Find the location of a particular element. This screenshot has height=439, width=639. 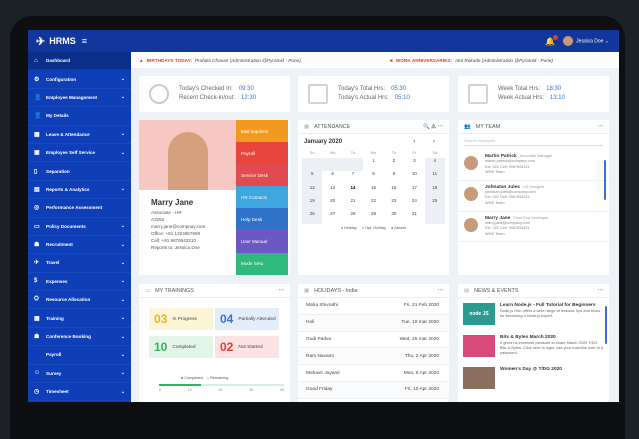

holiday-date: Tue, 10 mar 2020 is located at coordinates (420, 323).